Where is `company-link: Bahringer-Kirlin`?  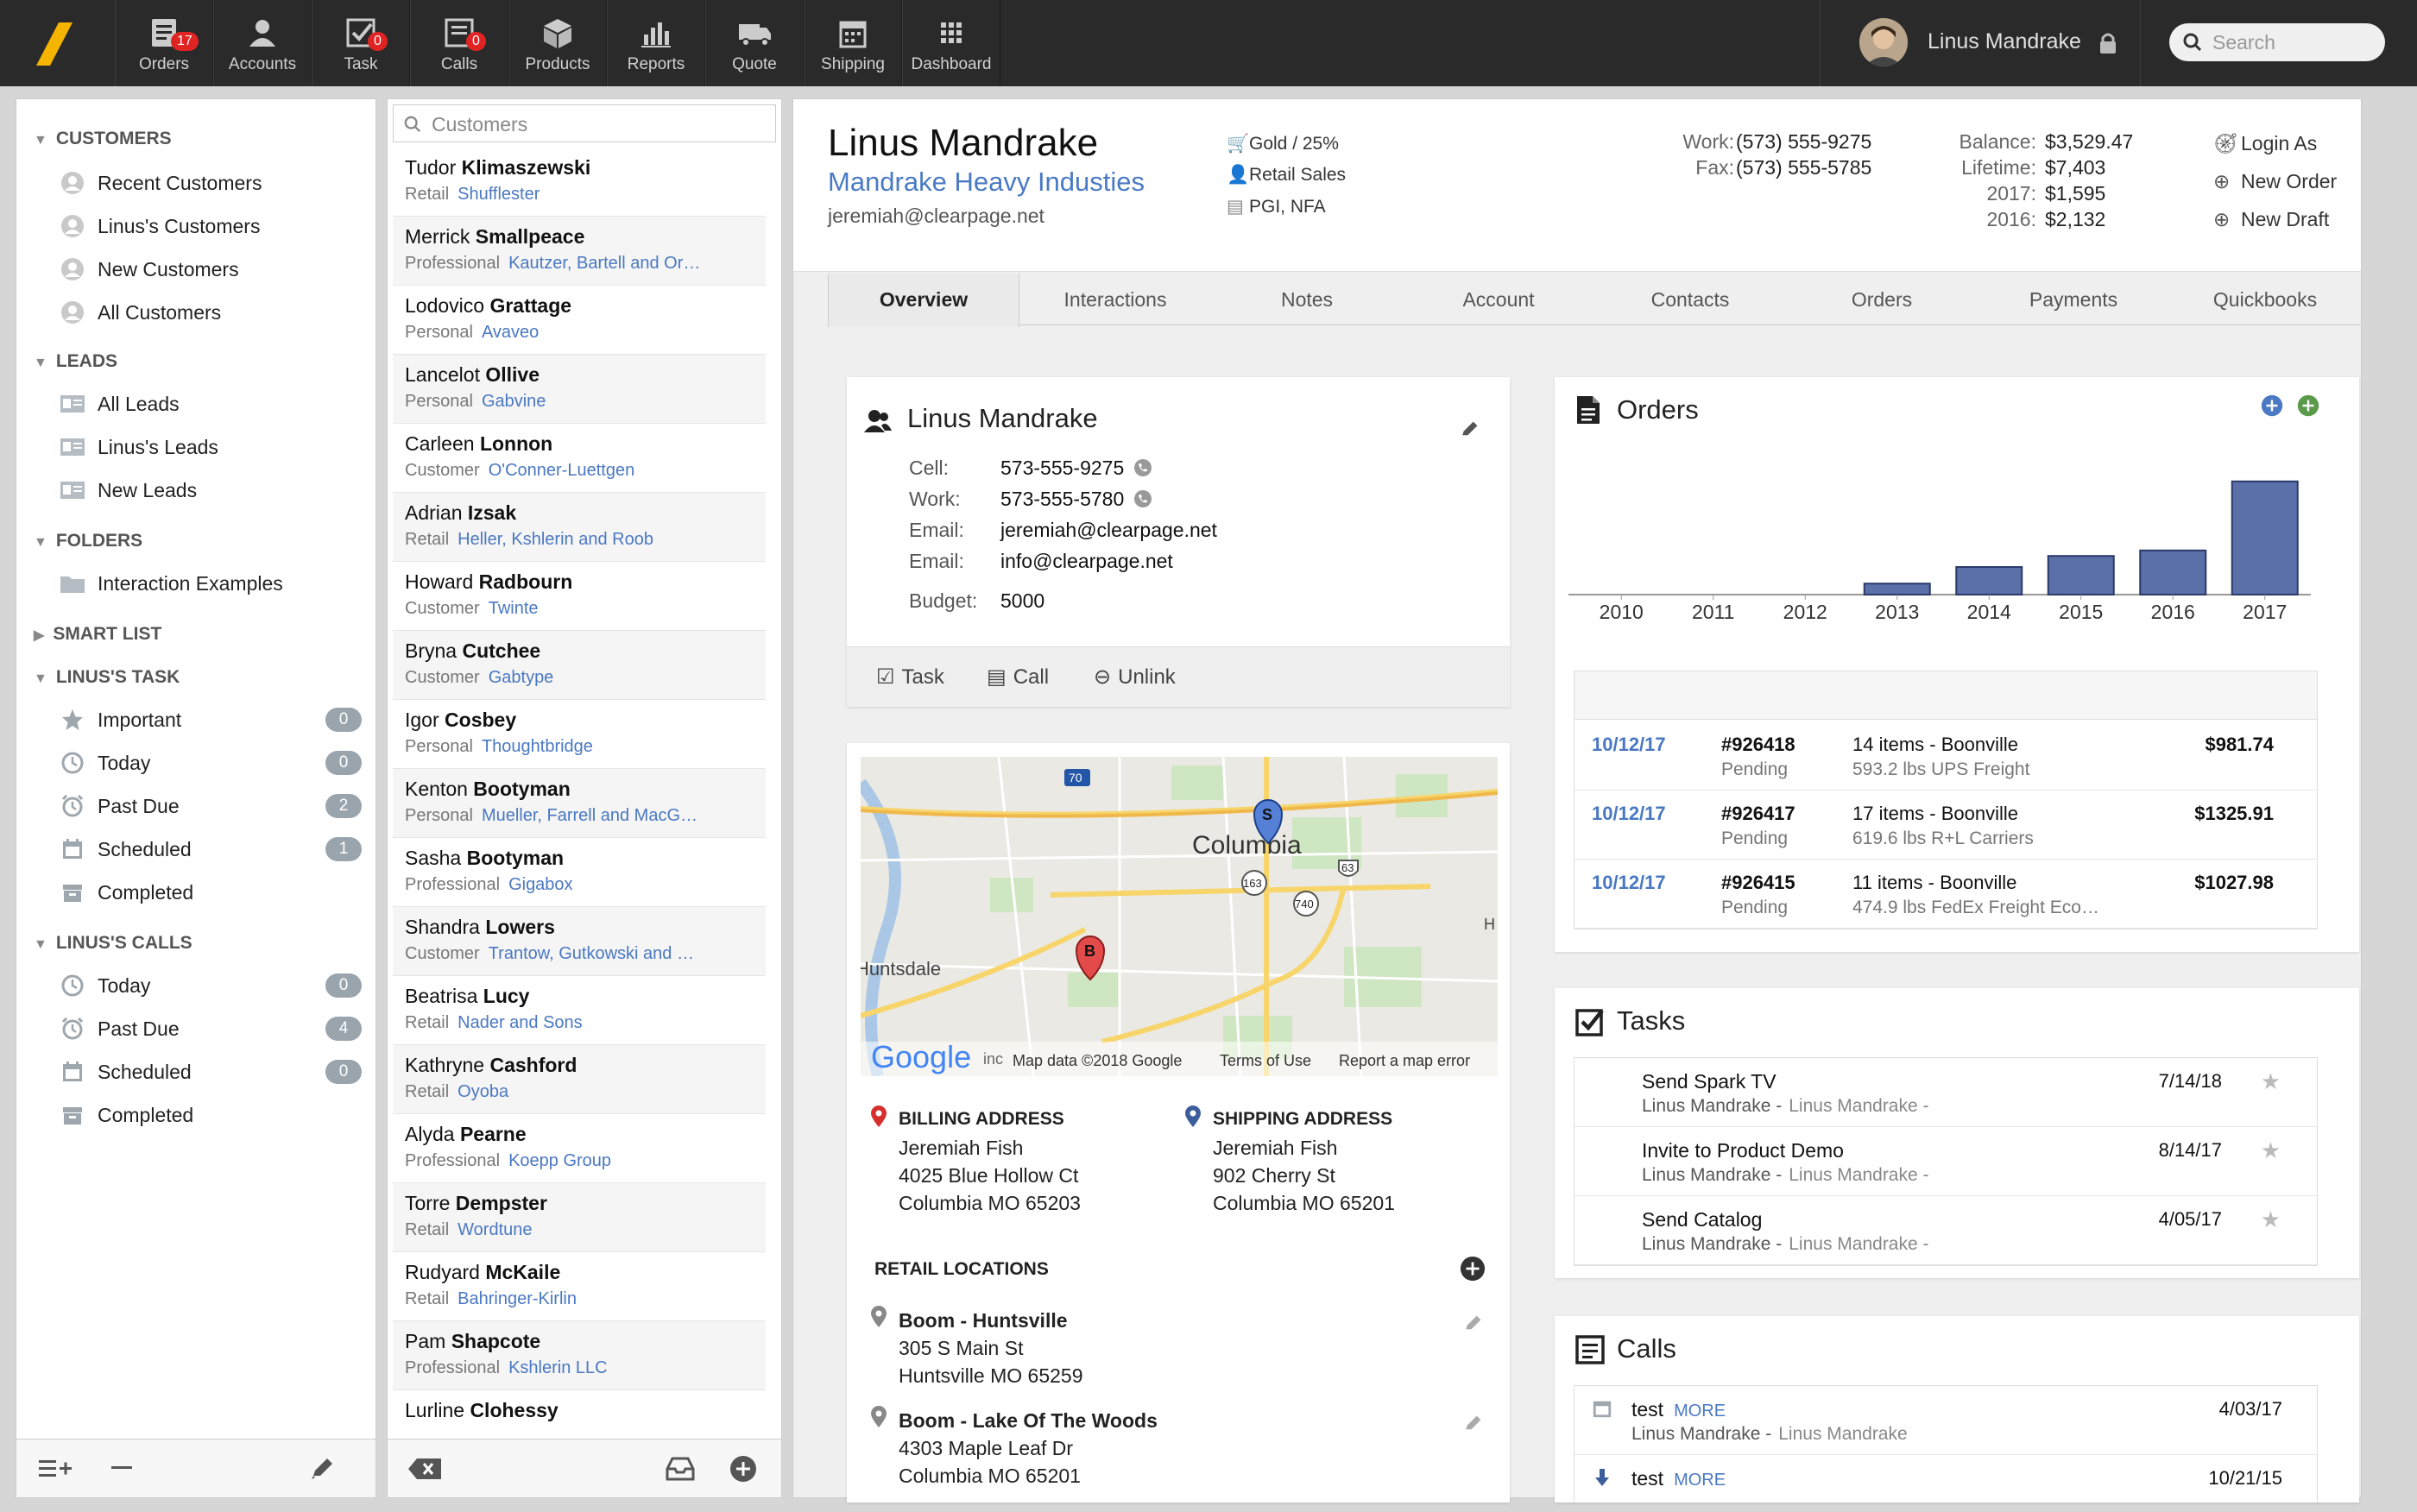 company-link: Bahringer-Kirlin is located at coordinates (517, 1299).